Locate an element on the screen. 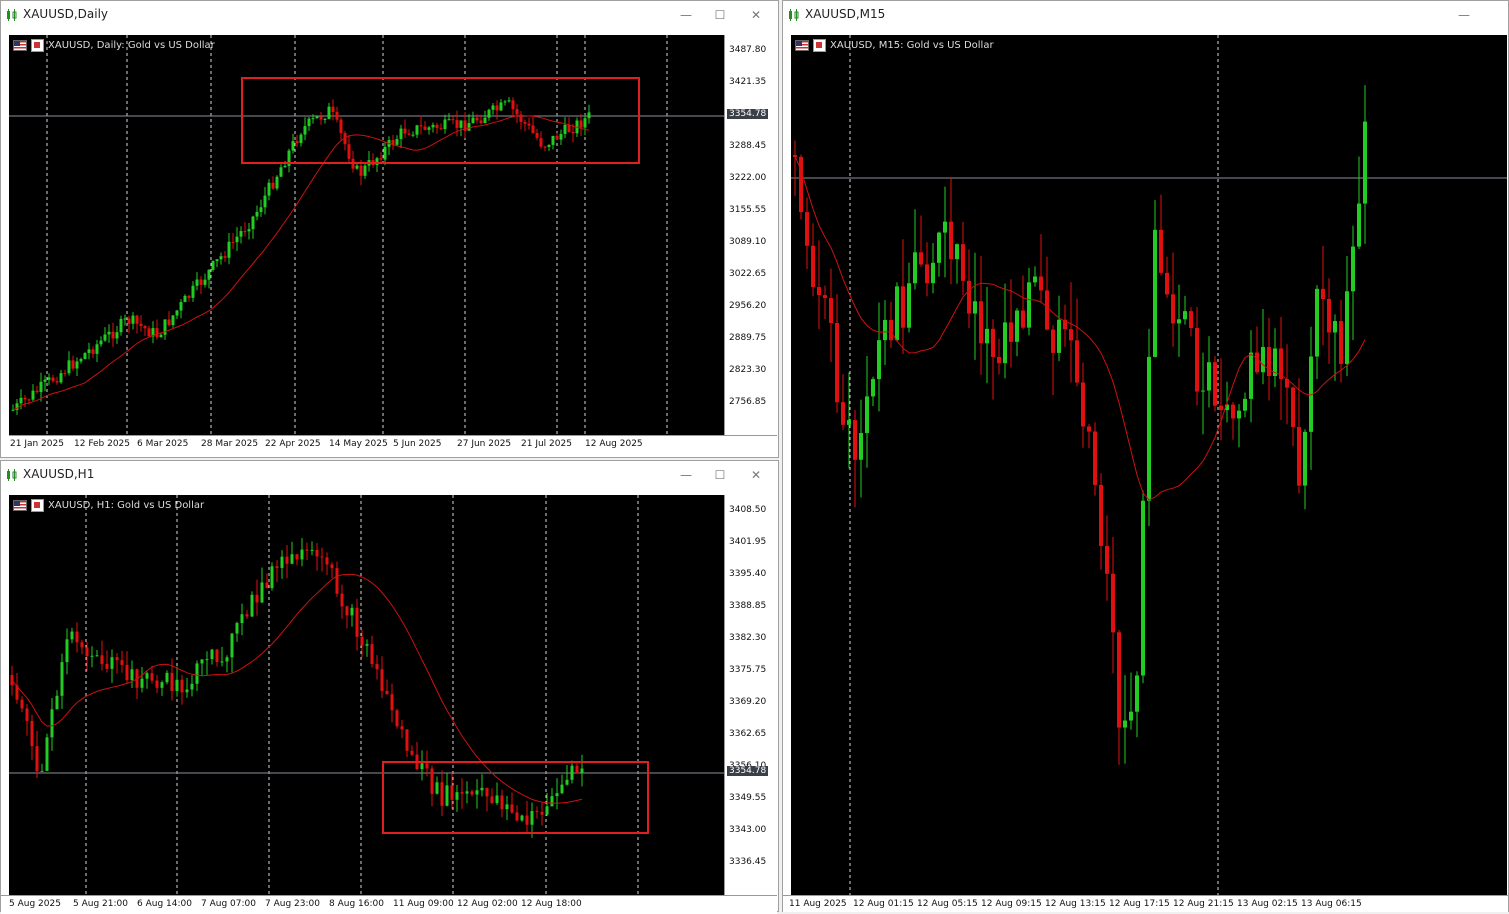 The image size is (1509, 914). chart-info-text: XAUUSD, Daily: Gold vs US Dollar is located at coordinates (131, 45).